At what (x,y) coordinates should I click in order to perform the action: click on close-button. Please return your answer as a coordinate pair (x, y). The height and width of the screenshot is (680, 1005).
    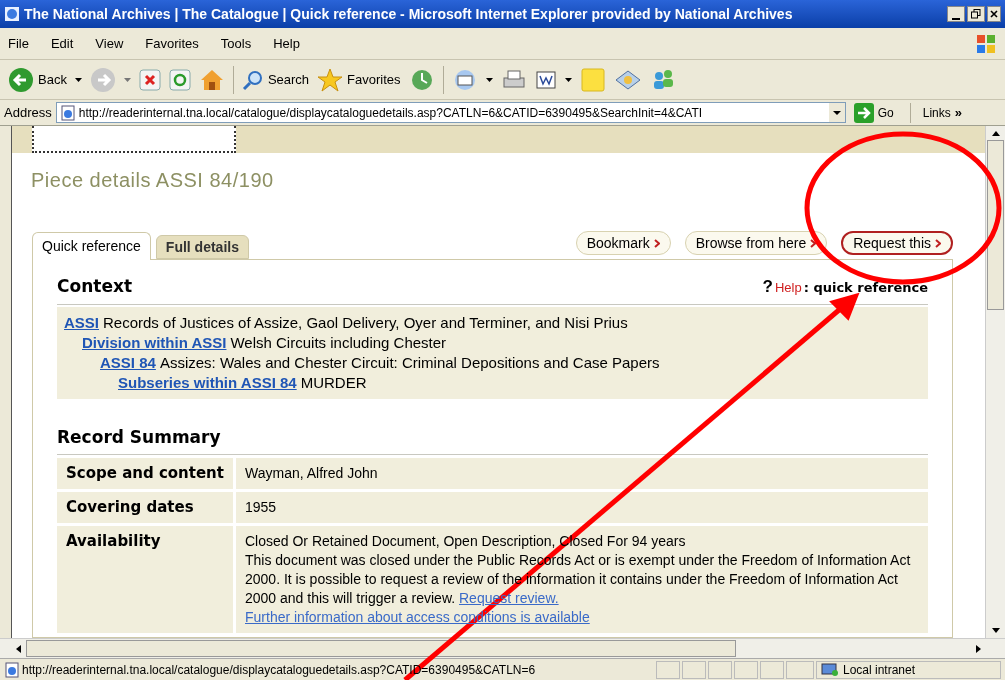
    Looking at the image, I should click on (994, 14).